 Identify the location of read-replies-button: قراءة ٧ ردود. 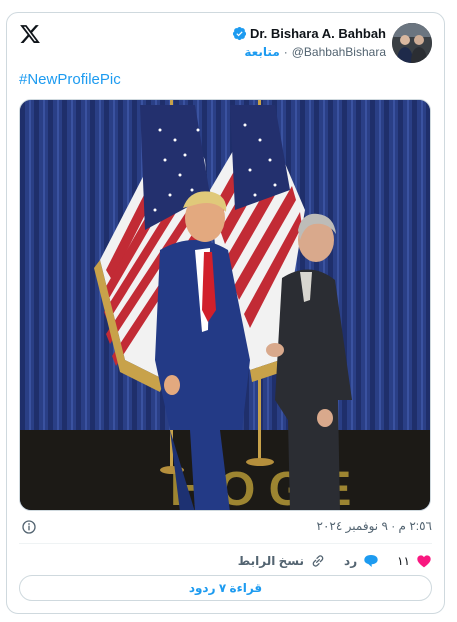
(225, 588).